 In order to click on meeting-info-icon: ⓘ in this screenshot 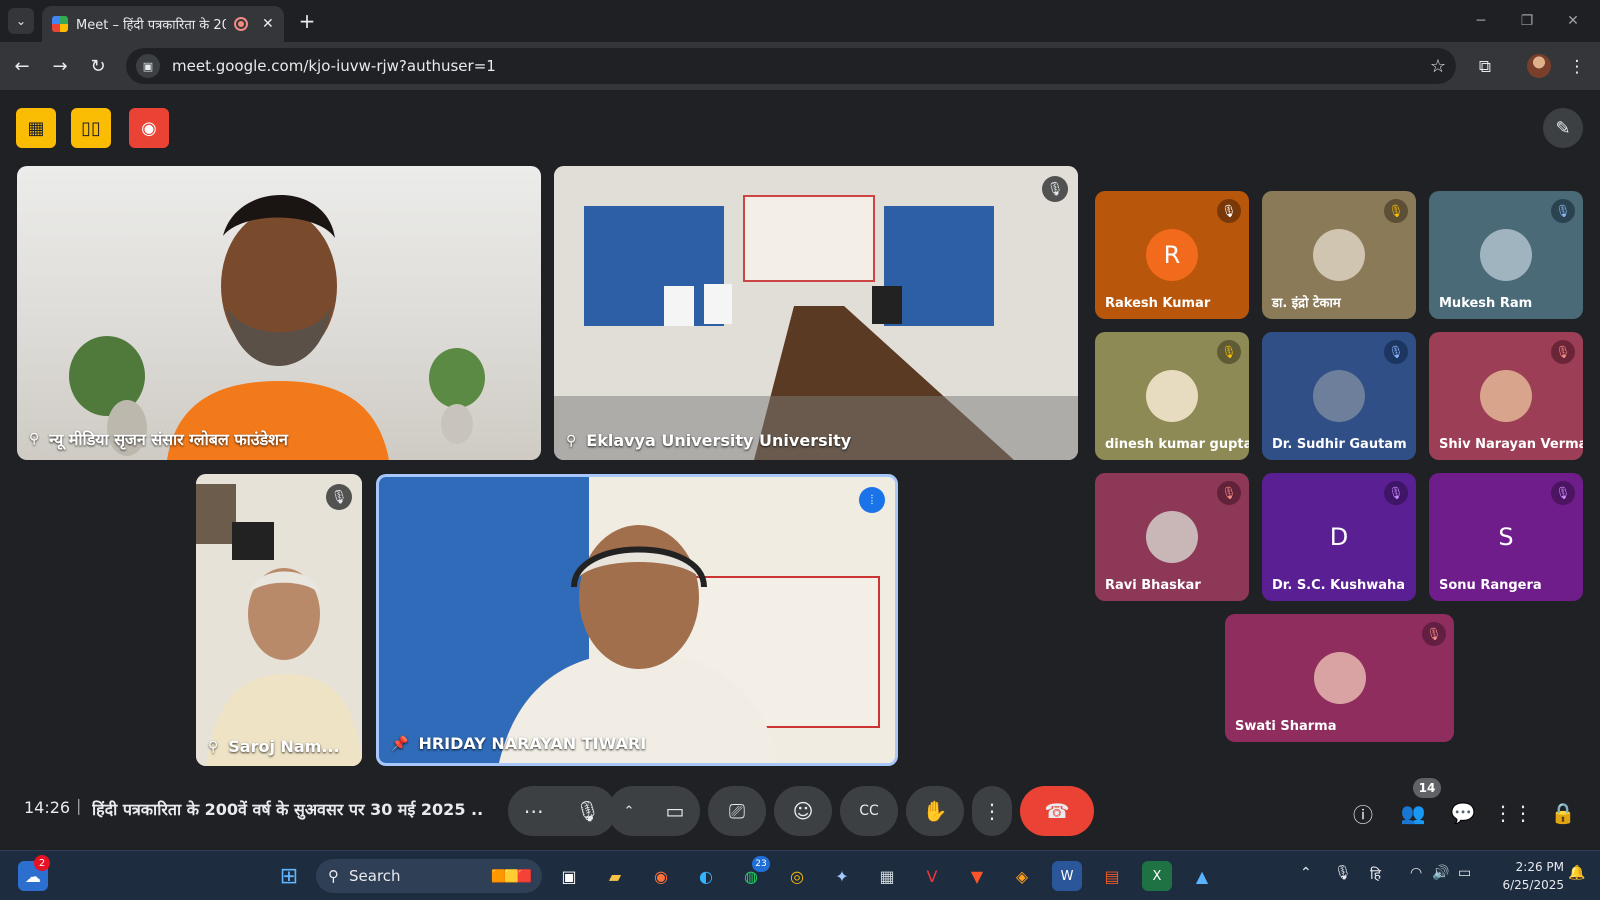, I will do `click(1363, 813)`.